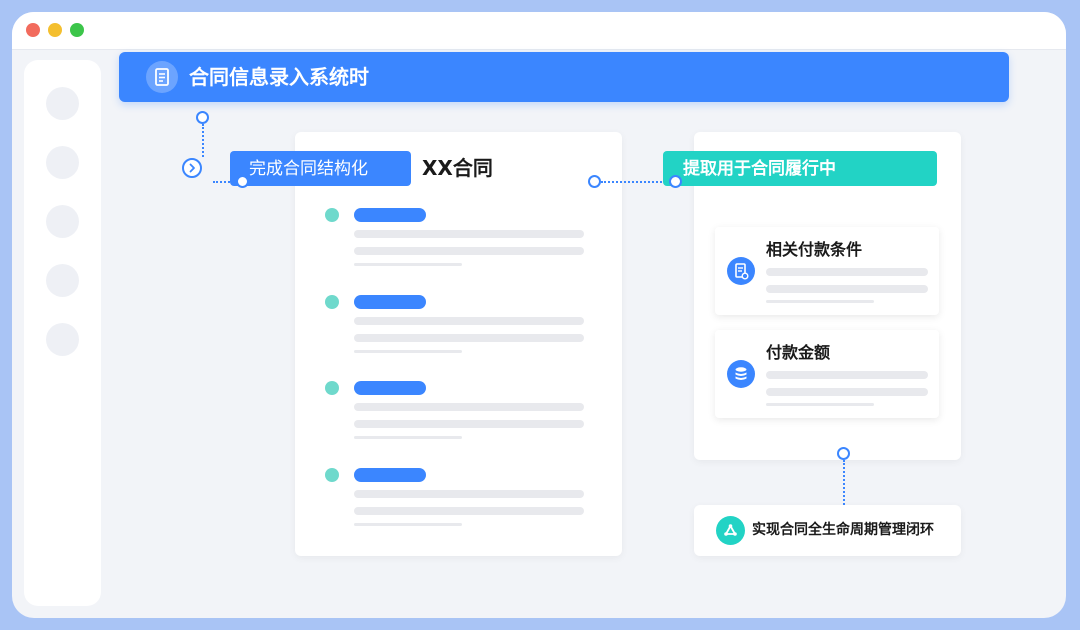 This screenshot has height=630, width=1080. I want to click on payment-conditions-card: 相关付款条件, so click(827, 271).